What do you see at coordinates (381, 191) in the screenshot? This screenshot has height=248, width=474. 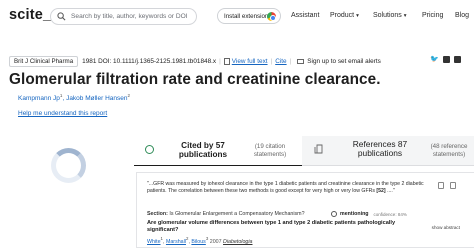 I see `snippet-reference: [52]` at bounding box center [381, 191].